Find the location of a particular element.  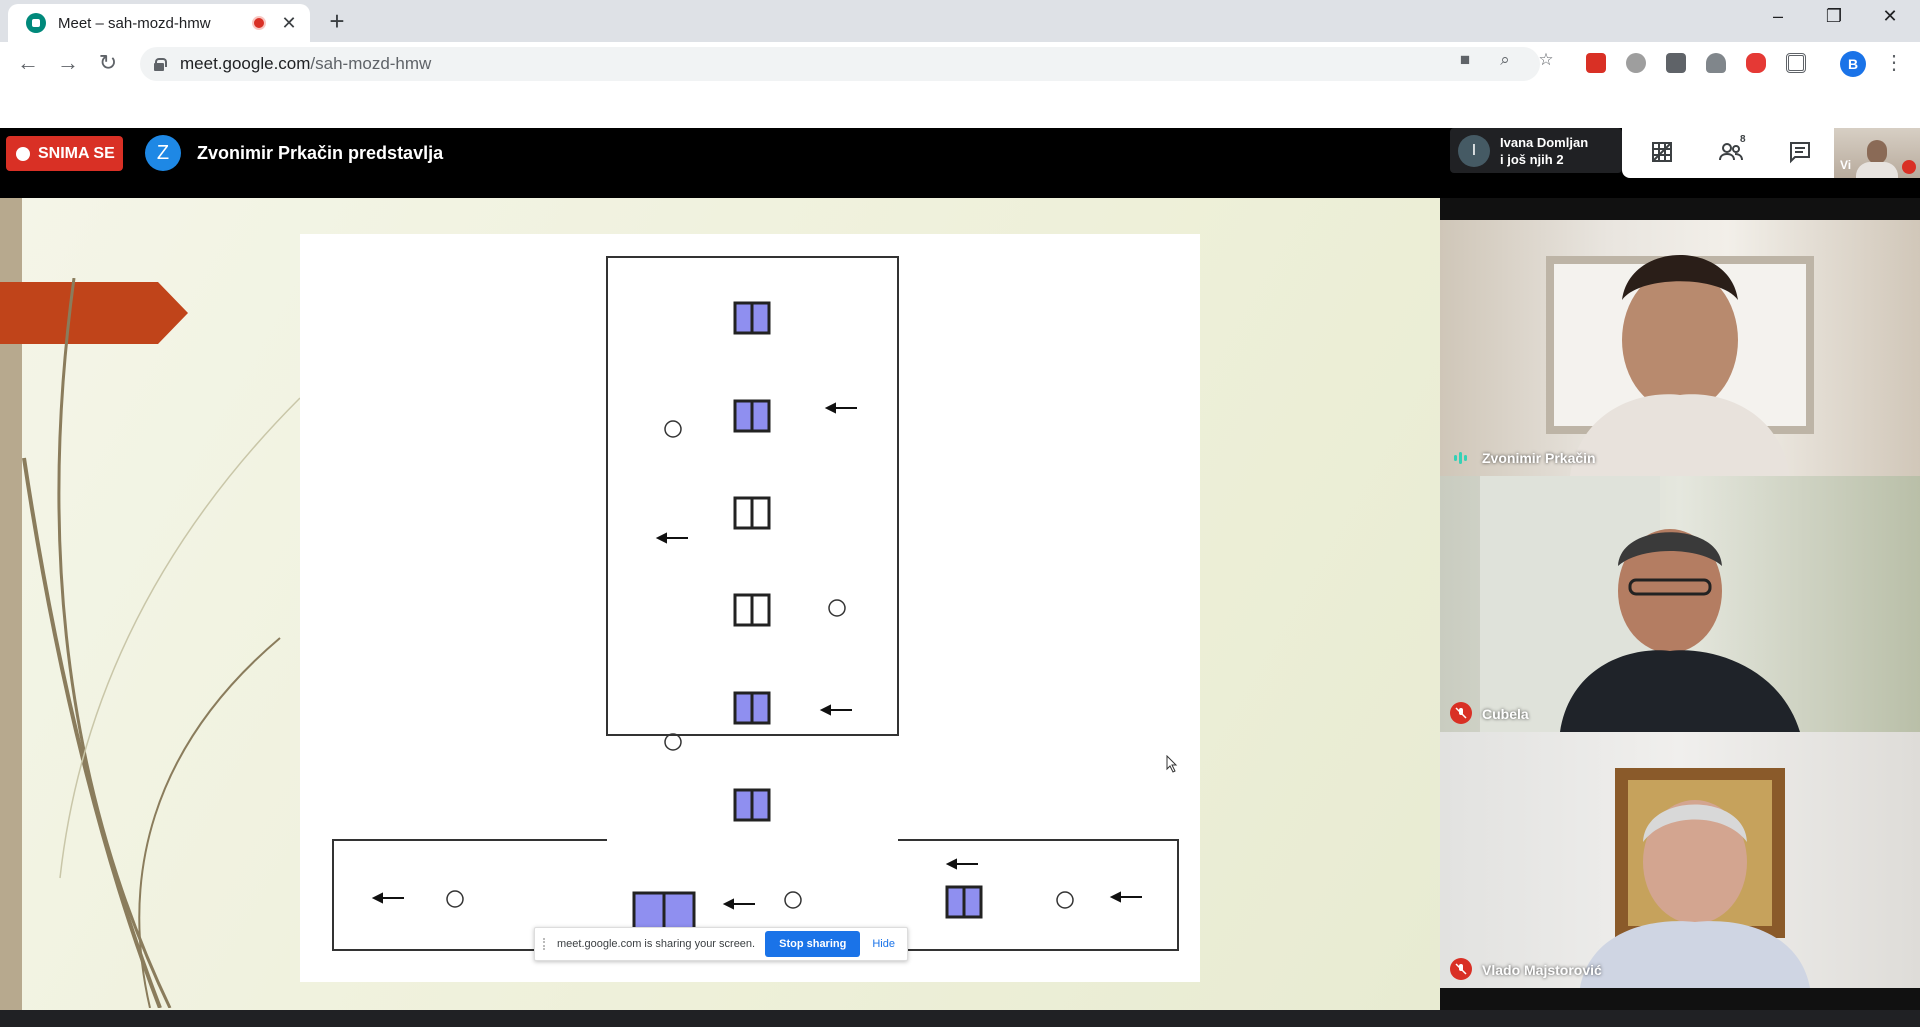

recording-indicator-icon is located at coordinates (259, 23).